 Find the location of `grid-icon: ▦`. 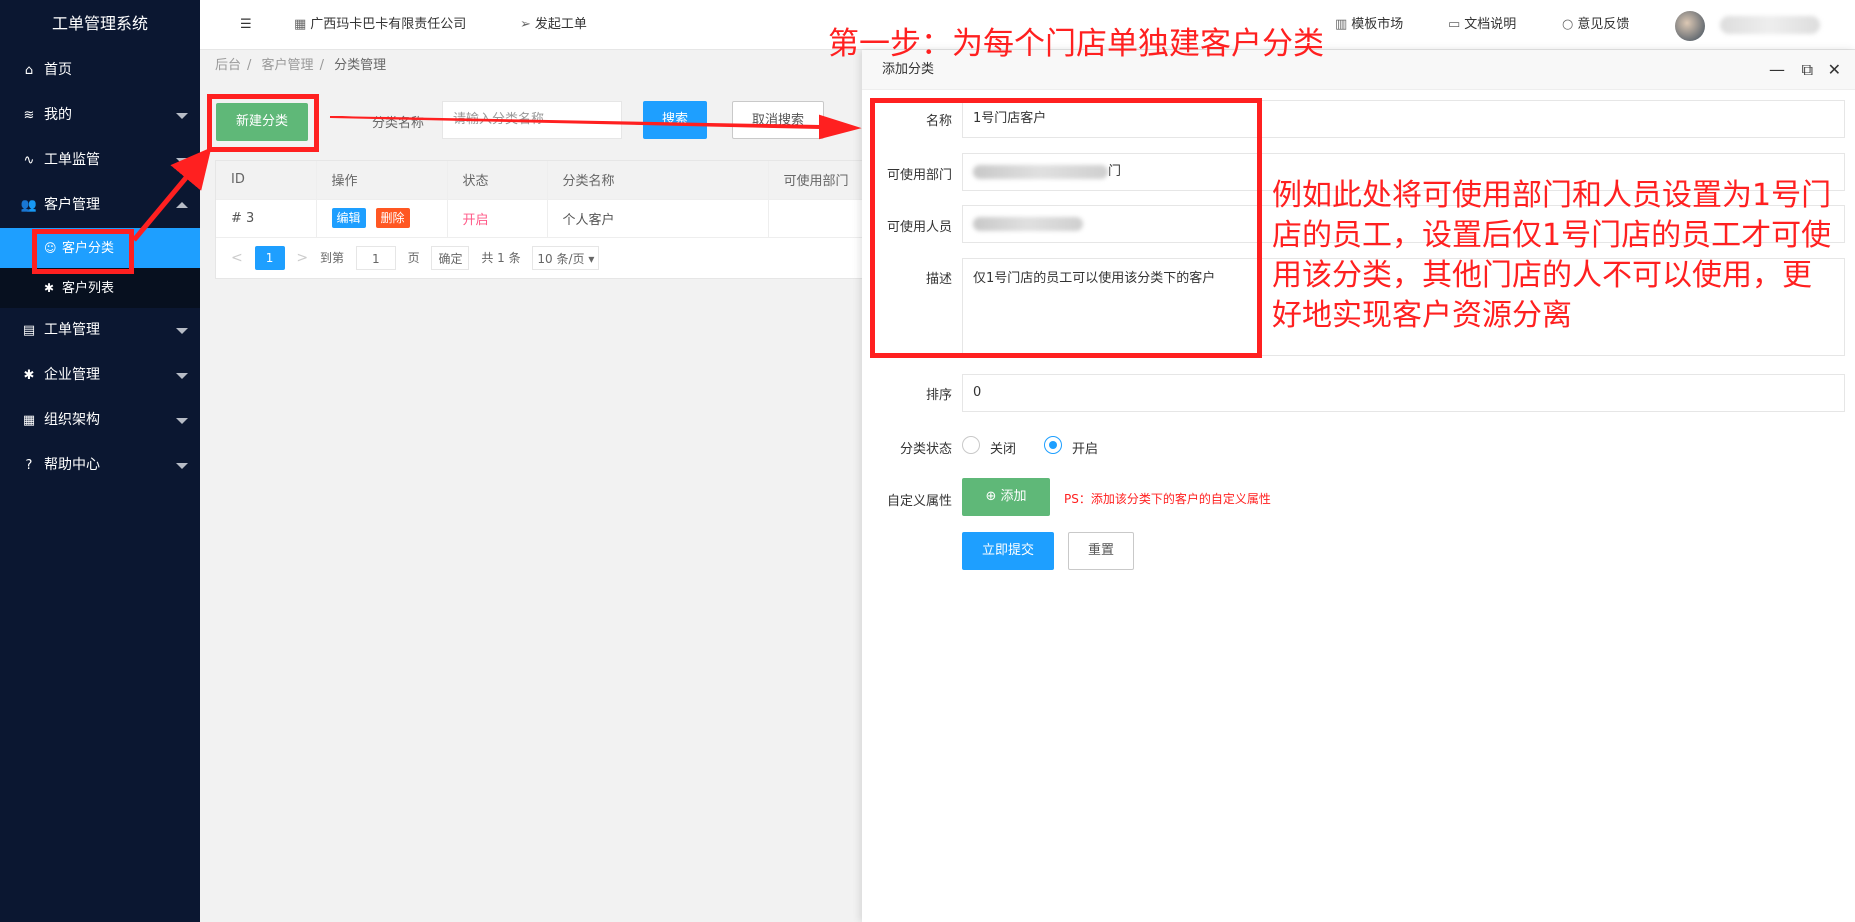

grid-icon: ▦ is located at coordinates (300, 24).